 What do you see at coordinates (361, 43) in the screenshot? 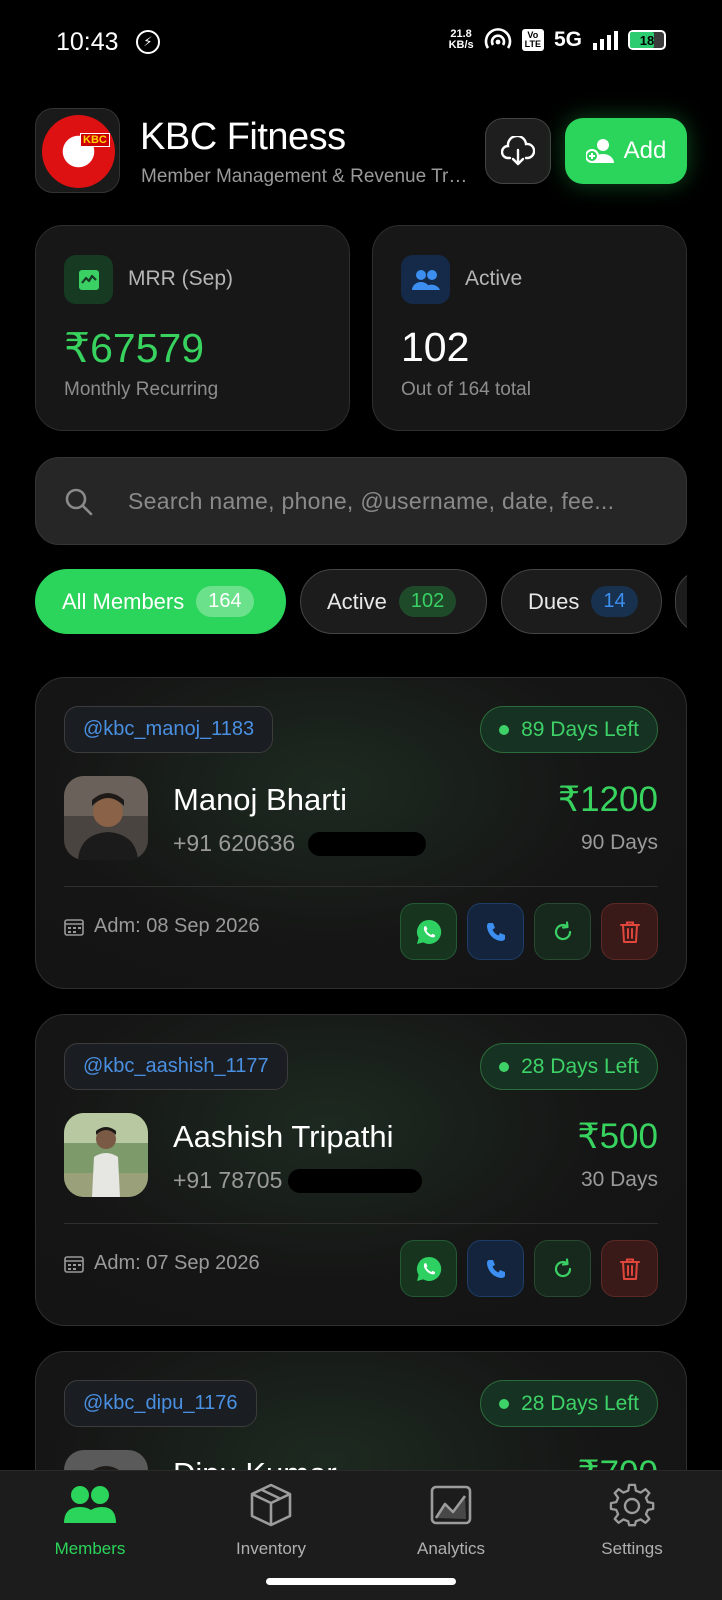
I see `status-bar: 10:43 ⚡ 21.8 KB/s Vo LTE 5G 18` at bounding box center [361, 43].